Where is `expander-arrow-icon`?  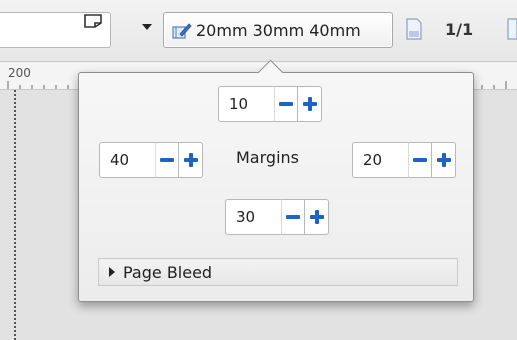 expander-arrow-icon is located at coordinates (112, 272).